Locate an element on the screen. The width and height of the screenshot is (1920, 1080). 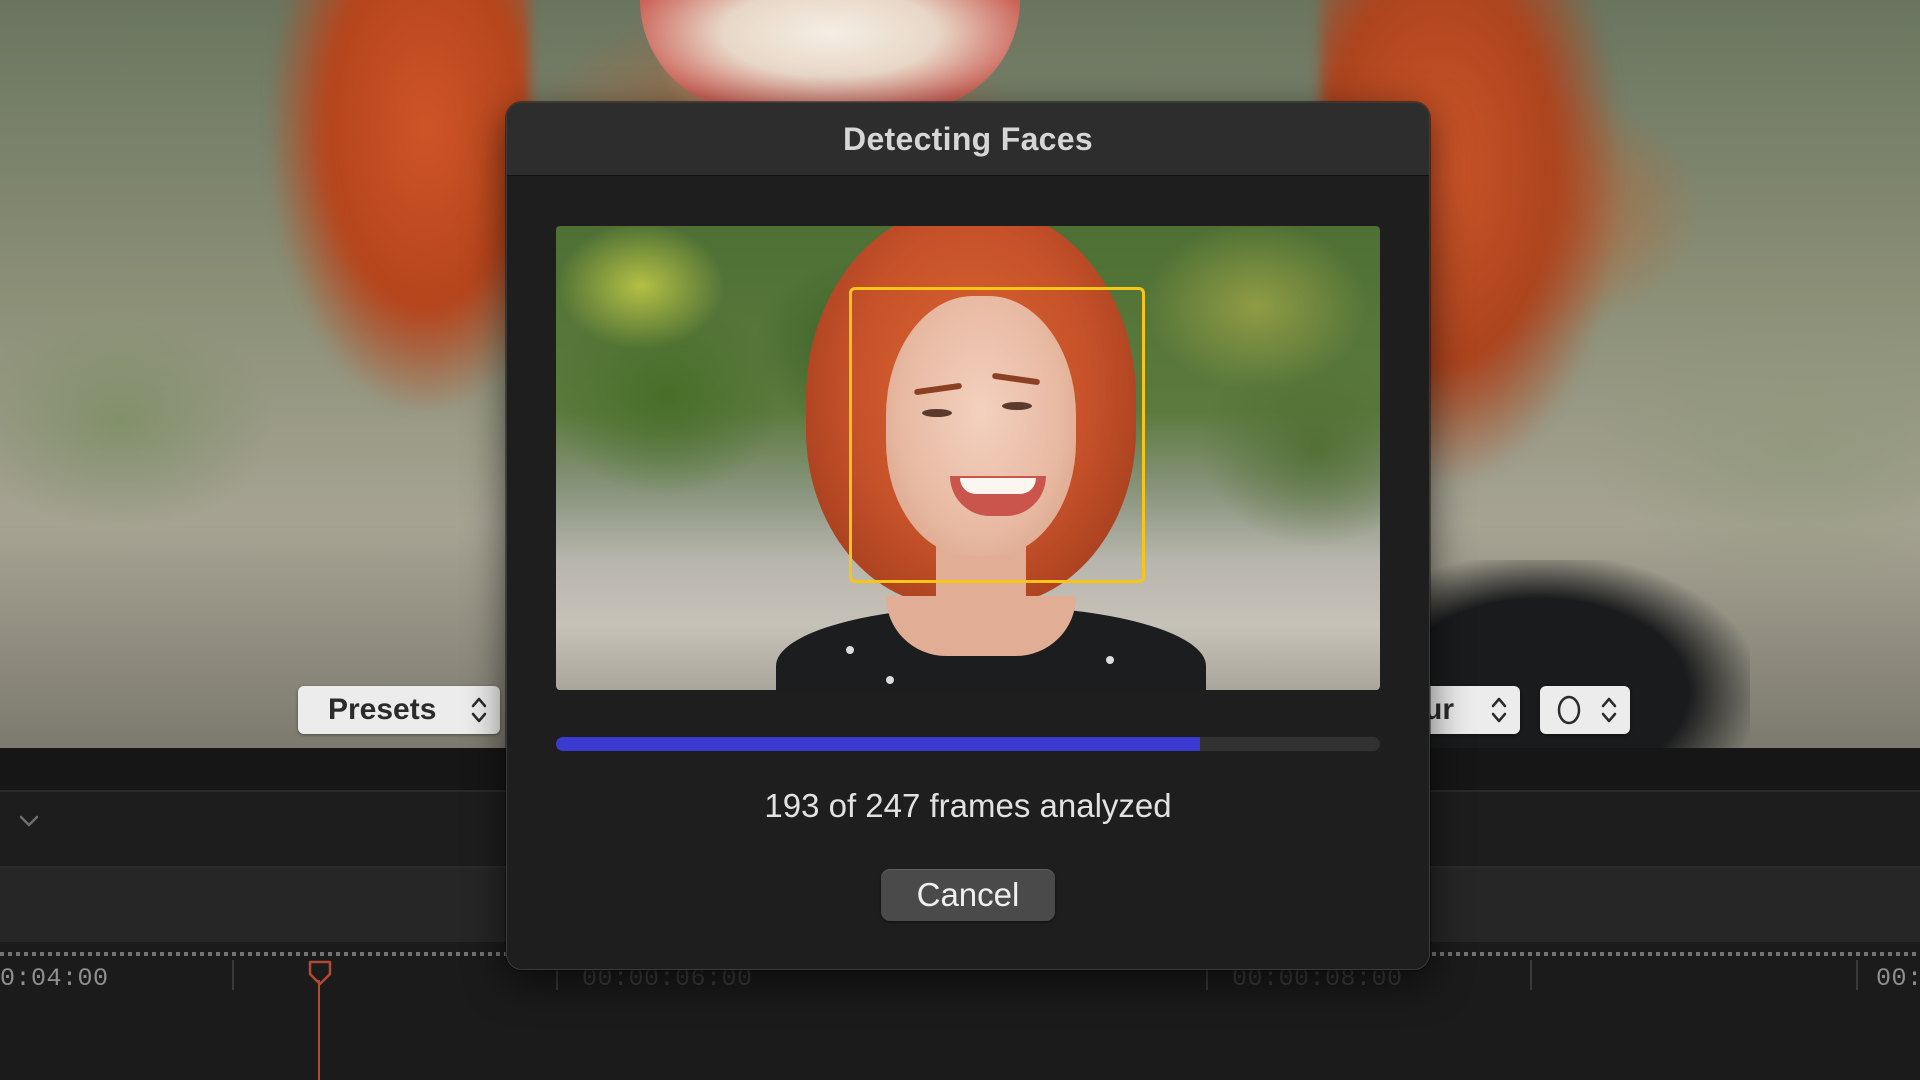
playhead-icon is located at coordinates (320, 973).